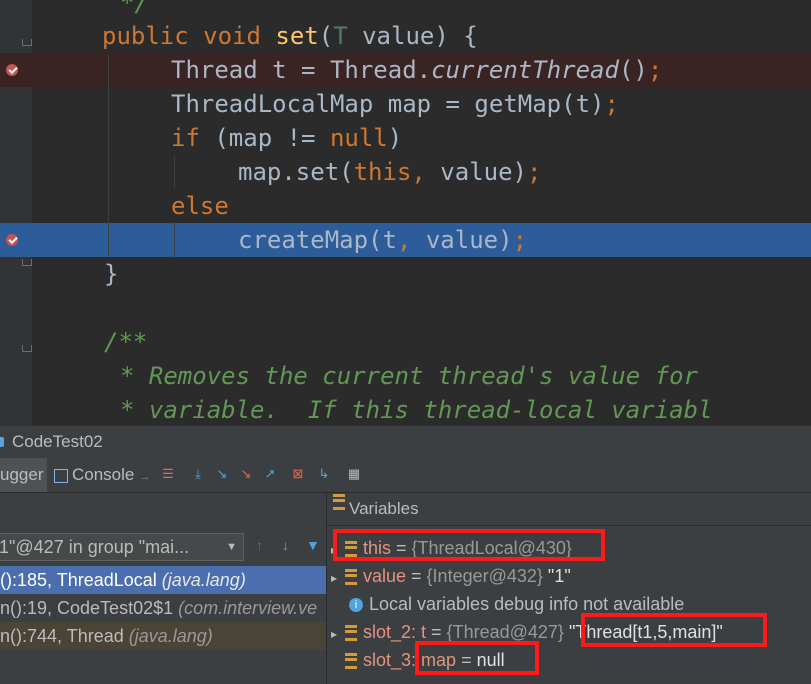  I want to click on frame-package: (com.interview.ve, so click(248, 608).